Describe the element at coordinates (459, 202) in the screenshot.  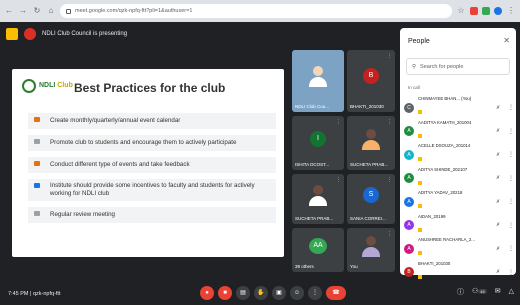
I see `list-item: A ADITYA YADAV_20218 ✗ ⋮` at that location.